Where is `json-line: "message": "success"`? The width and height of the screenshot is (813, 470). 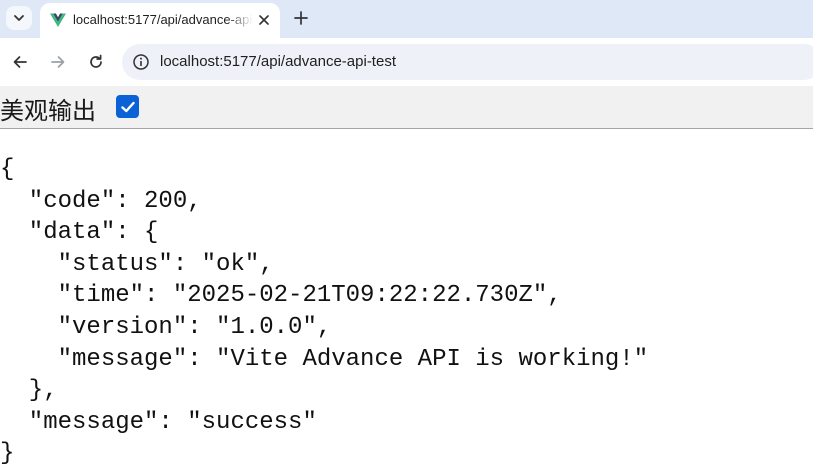
json-line: "message": "success" is located at coordinates (158, 422).